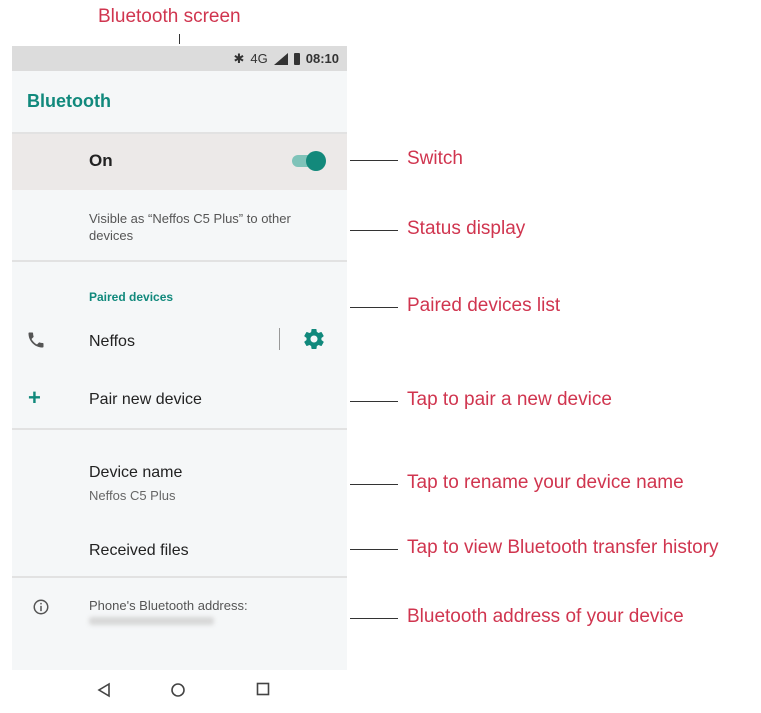 The image size is (761, 713). What do you see at coordinates (314, 339) in the screenshot?
I see `gear-icon` at bounding box center [314, 339].